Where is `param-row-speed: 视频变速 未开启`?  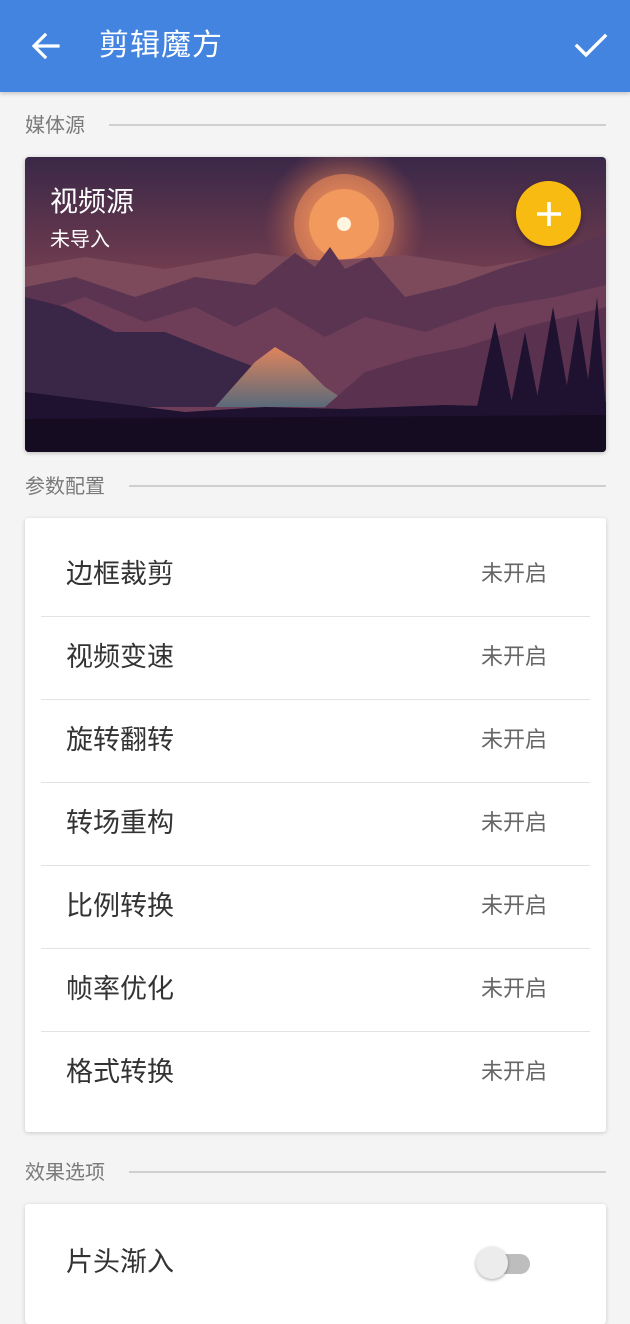
param-row-speed: 视频变速 未开启 is located at coordinates (315, 658).